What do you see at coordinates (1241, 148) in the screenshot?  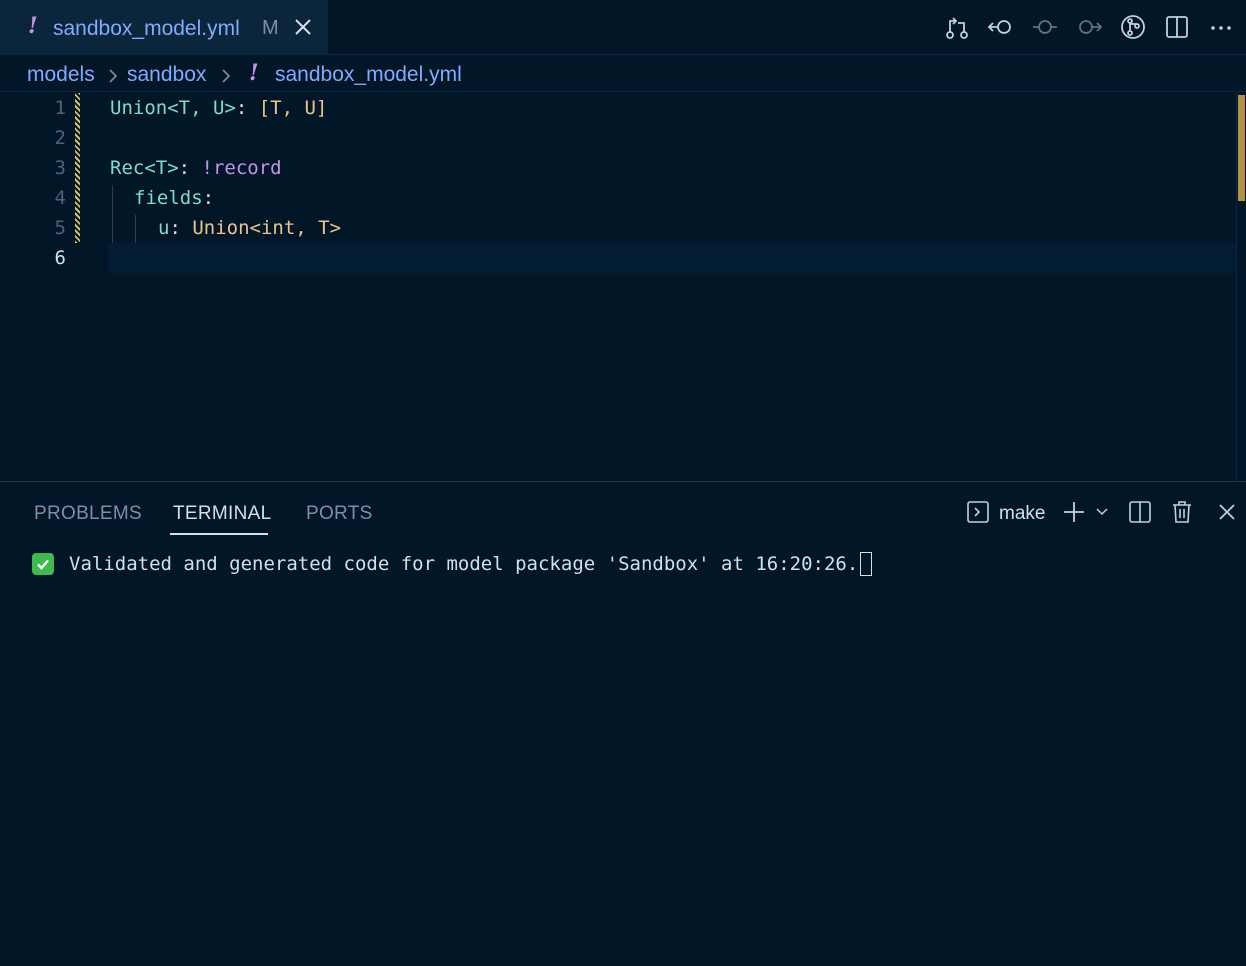 I see `scrollbar-thumb` at bounding box center [1241, 148].